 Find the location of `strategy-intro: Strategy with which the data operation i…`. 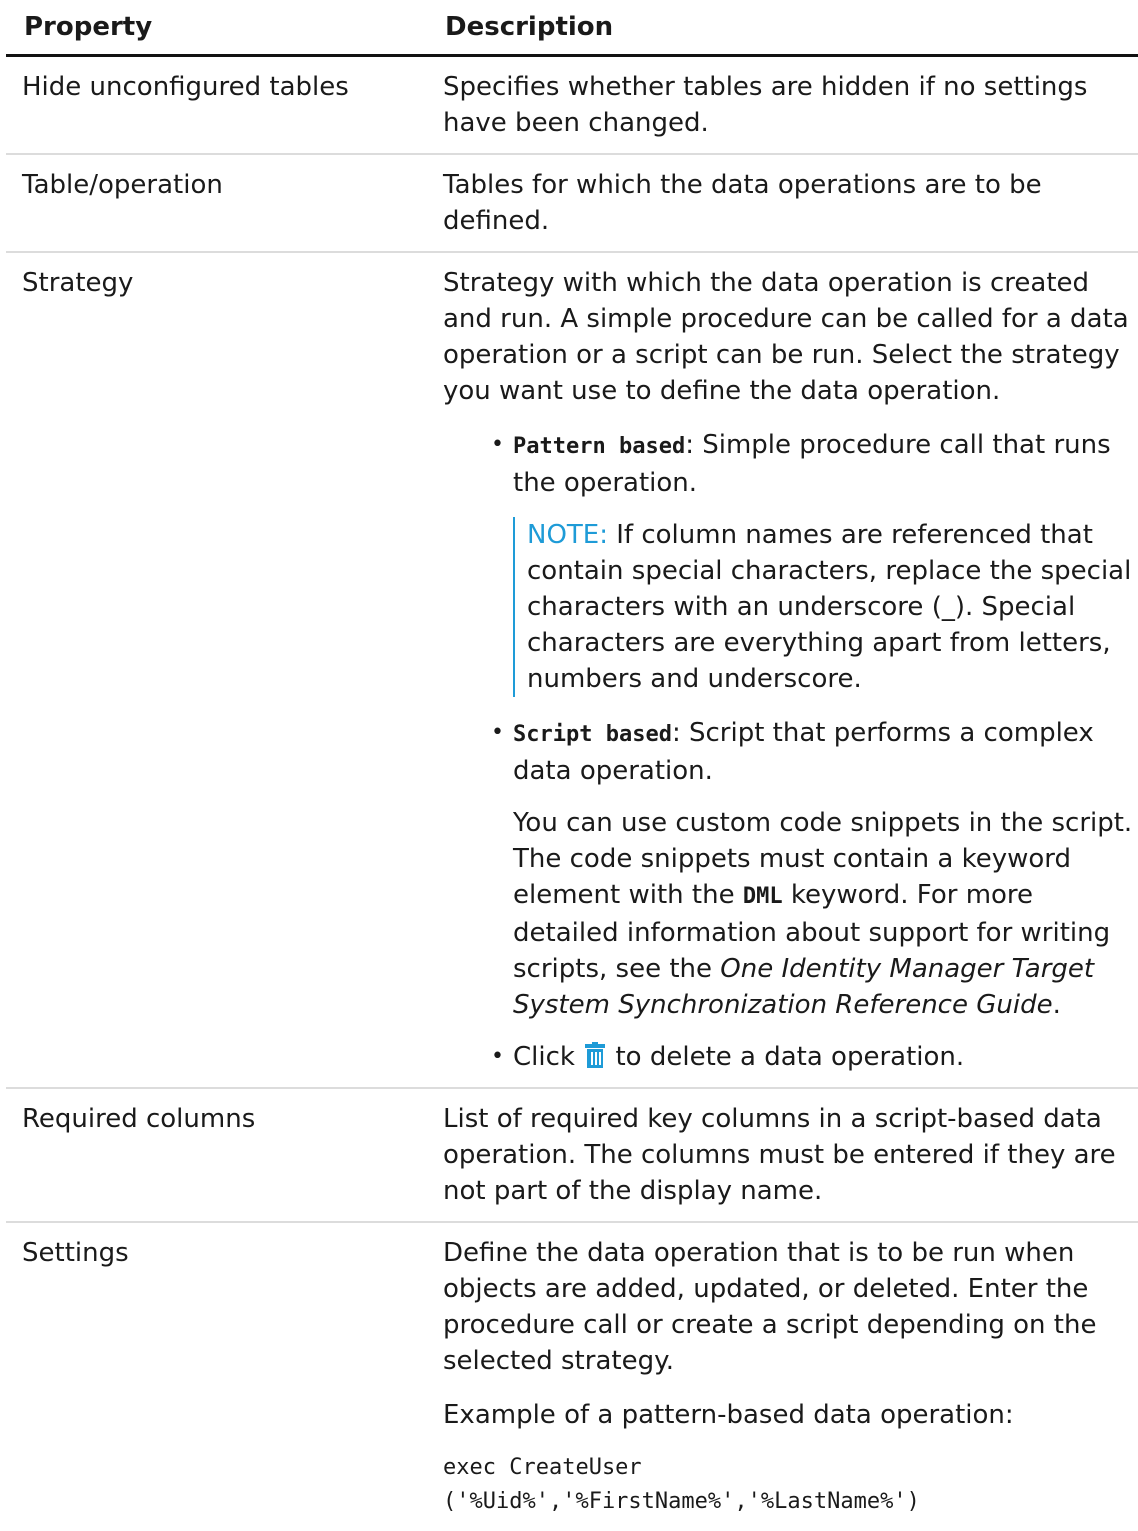

strategy-intro: Strategy with which the data operation i… is located at coordinates (786, 337).